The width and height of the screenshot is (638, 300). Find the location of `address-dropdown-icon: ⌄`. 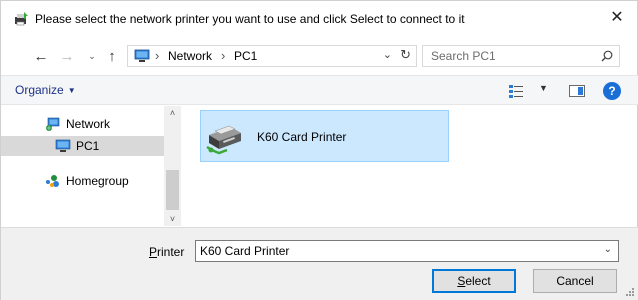

address-dropdown-icon: ⌄ is located at coordinates (387, 54).